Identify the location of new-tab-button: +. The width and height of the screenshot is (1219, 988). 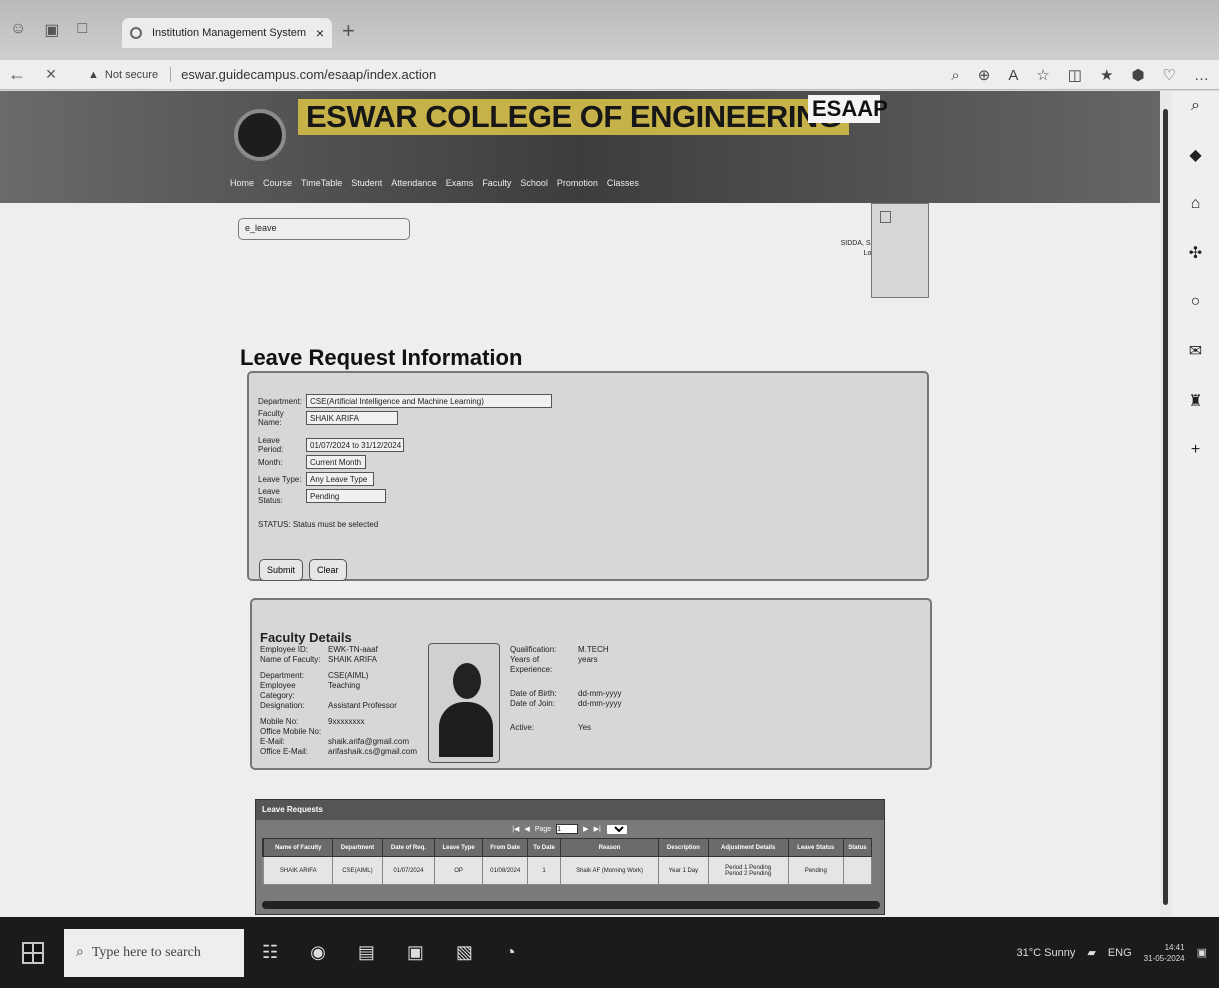
(348, 31).